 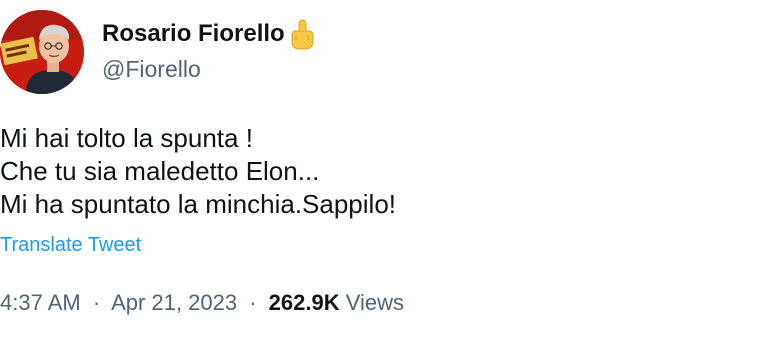 I want to click on tweet-meta: 4:37 AM · Apr 21, 2023 · 262.9K Views, so click(x=202, y=303).